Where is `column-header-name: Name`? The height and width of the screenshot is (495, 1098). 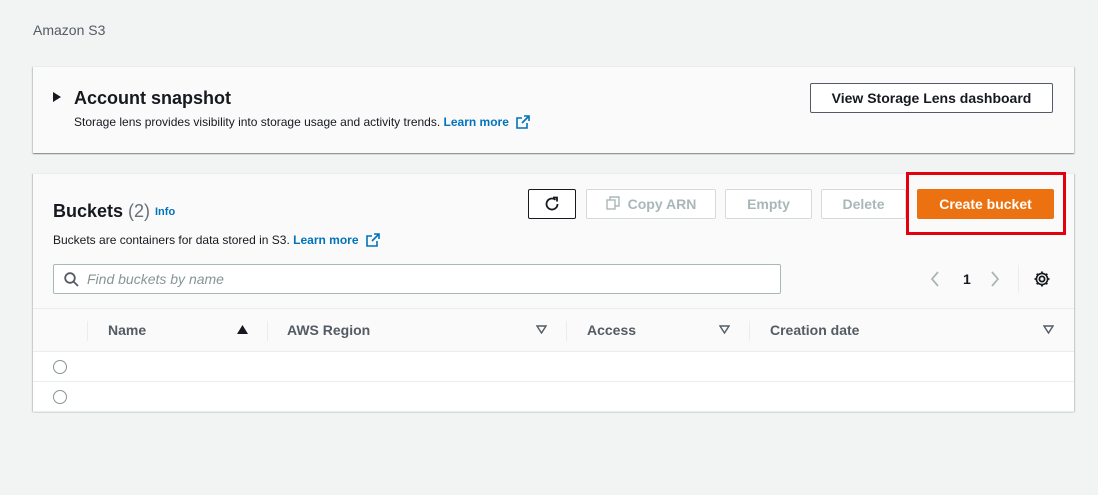
column-header-name: Name is located at coordinates (127, 330).